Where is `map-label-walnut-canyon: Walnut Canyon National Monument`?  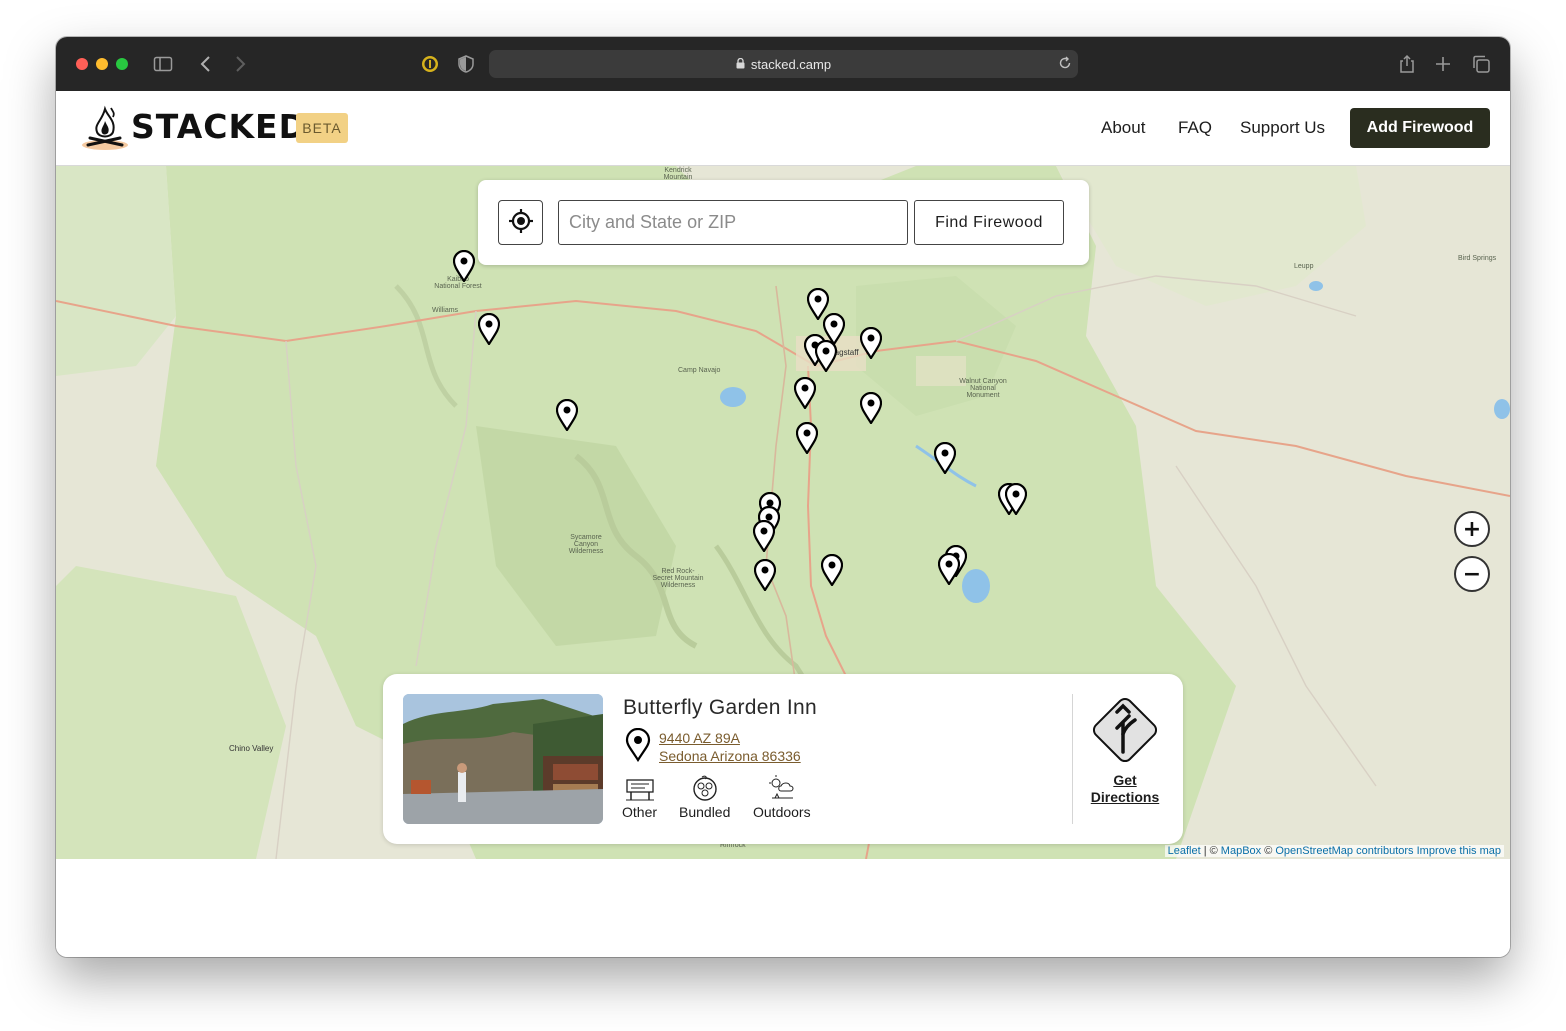
map-label-walnut-canyon: Walnut Canyon National Monument is located at coordinates (983, 388).